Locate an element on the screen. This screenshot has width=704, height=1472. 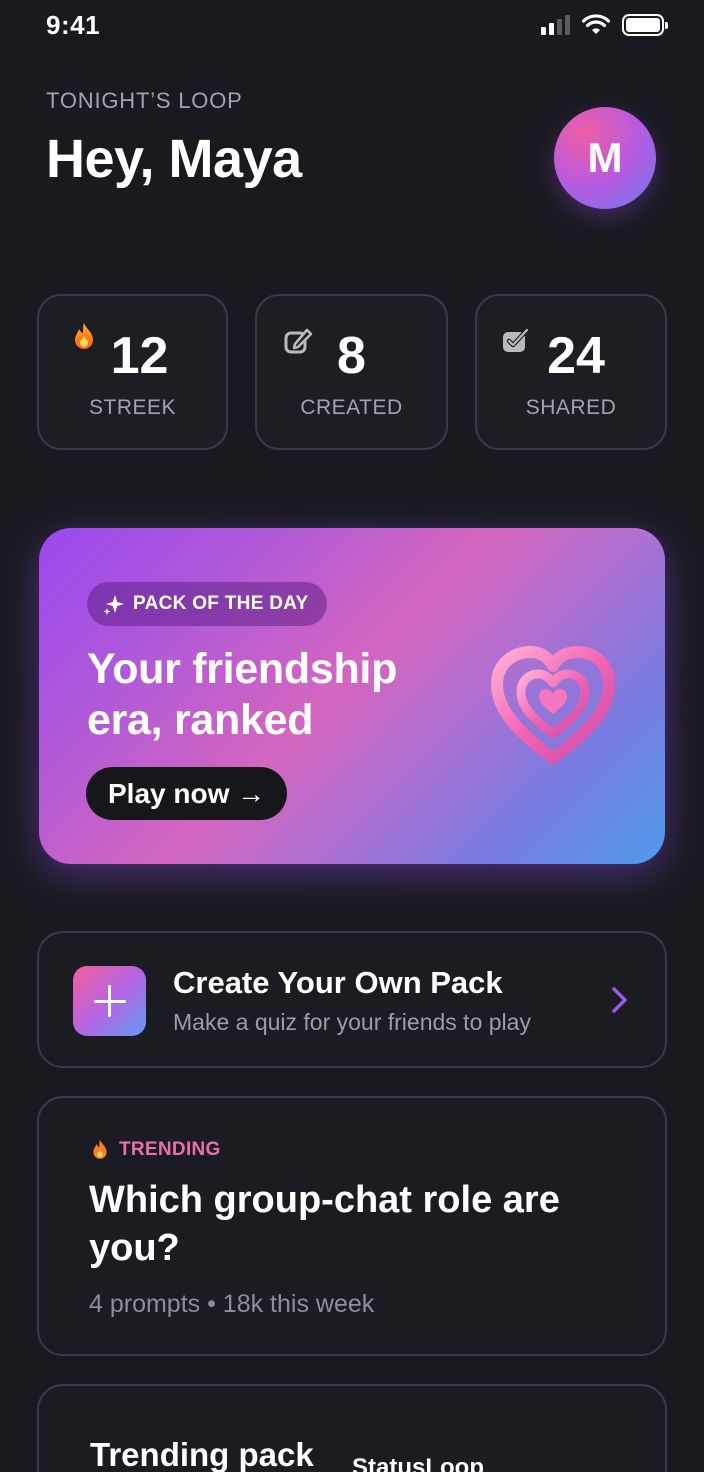
signal-icon is located at coordinates (555, 25).